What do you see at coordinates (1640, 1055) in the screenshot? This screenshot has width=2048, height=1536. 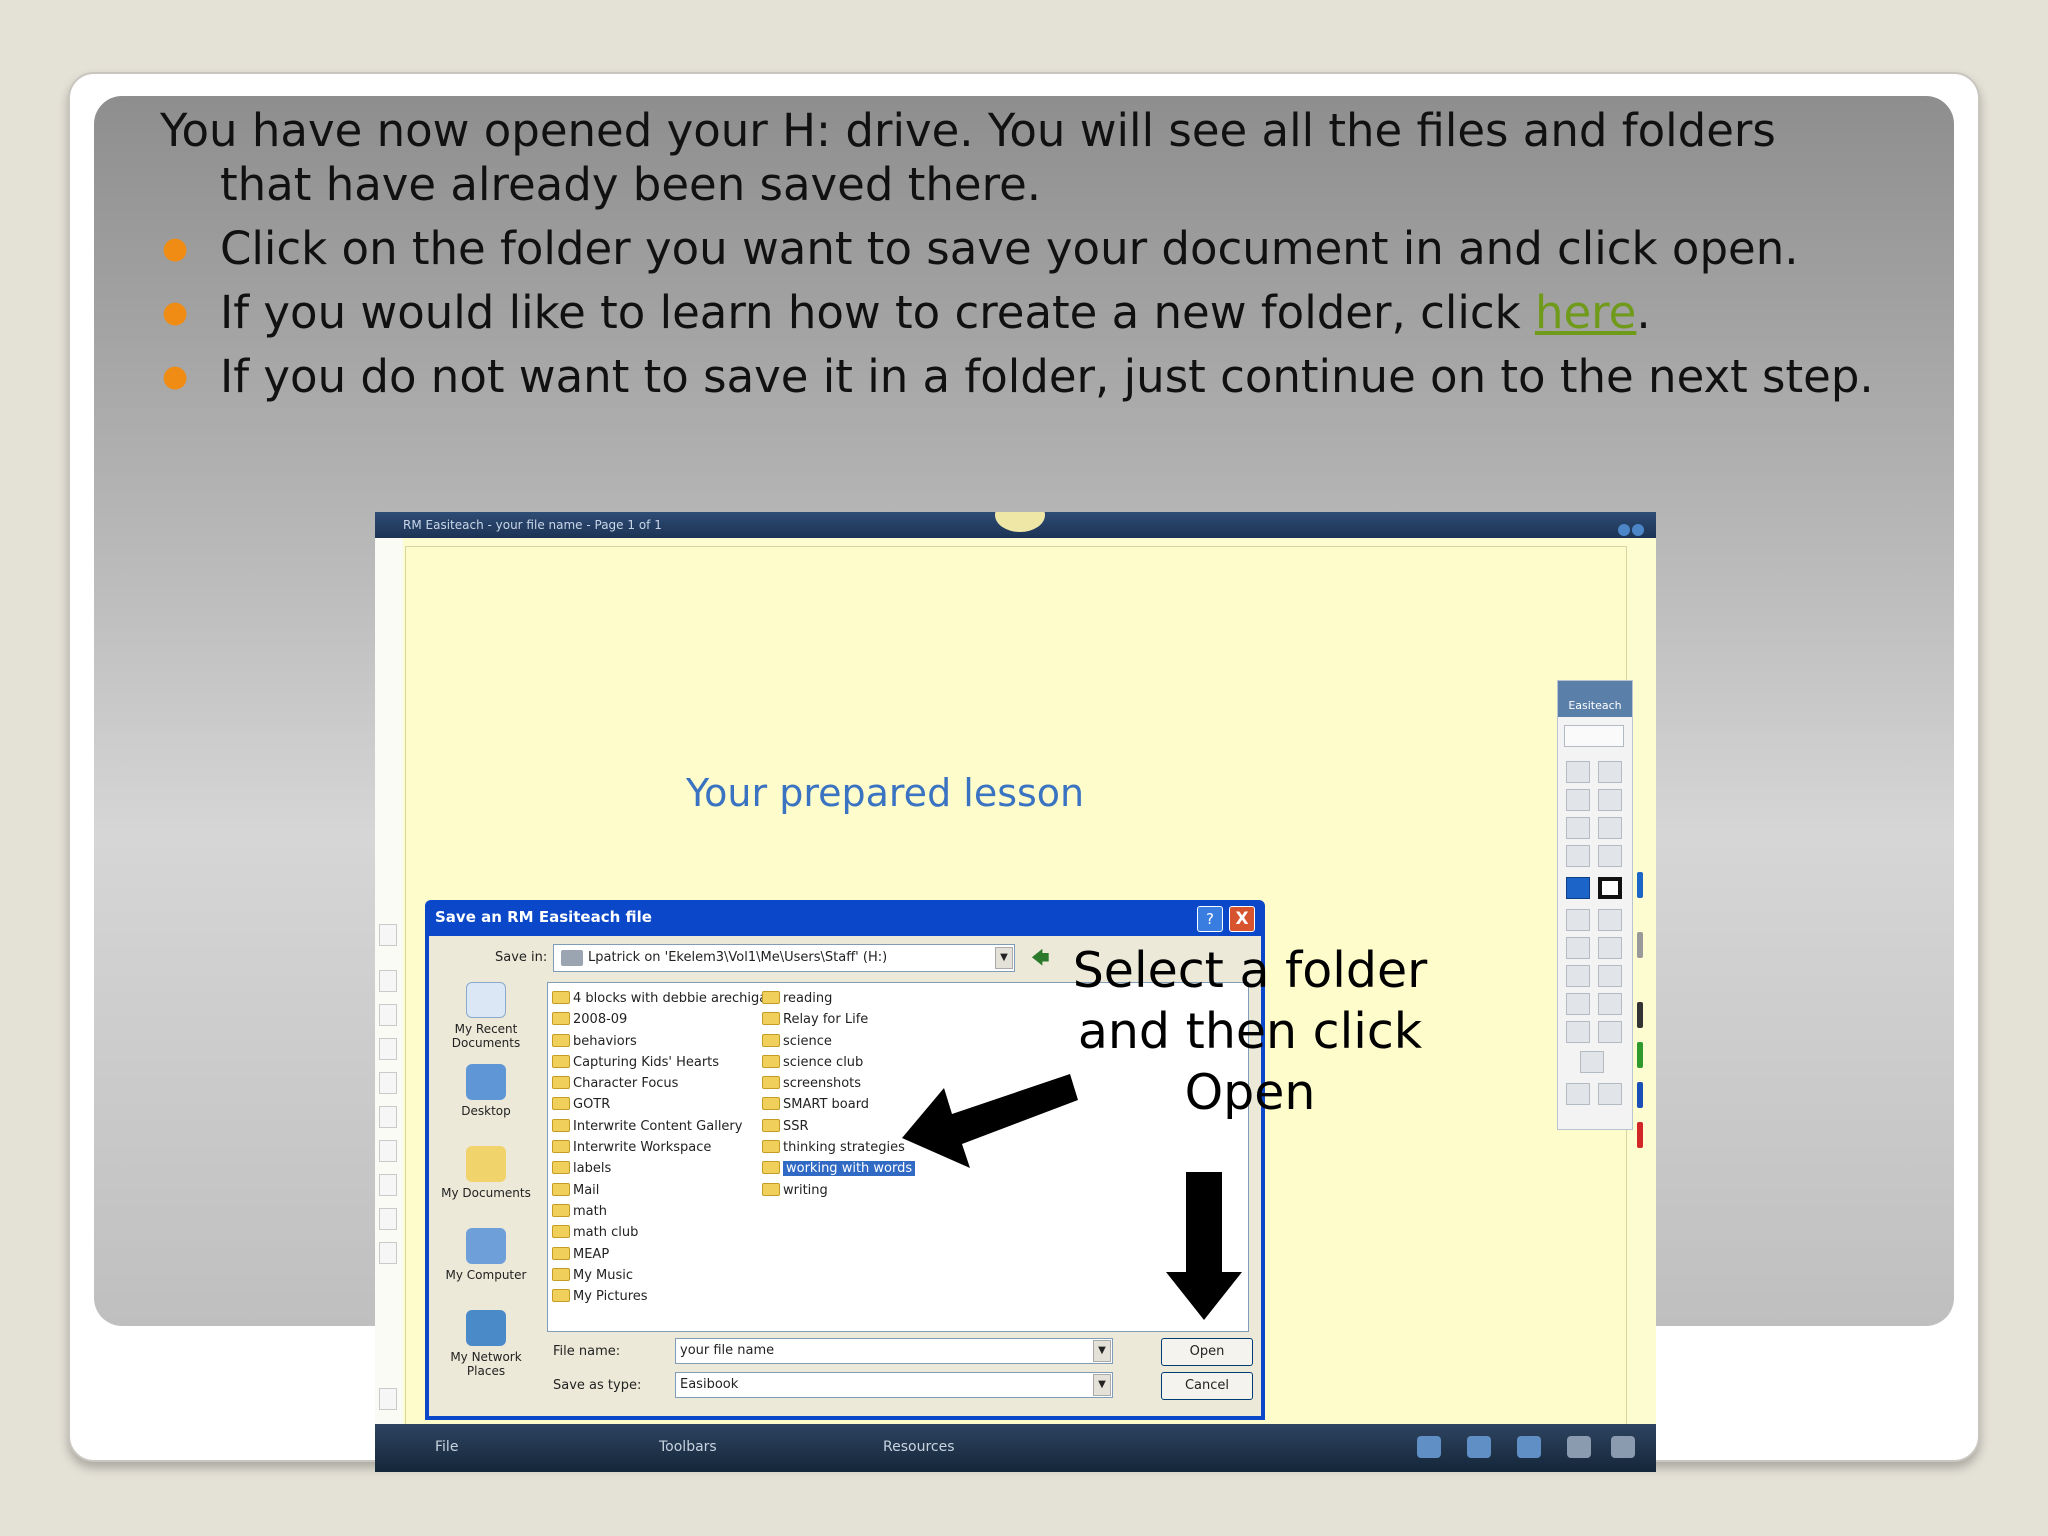 I see `pen-green-icon` at bounding box center [1640, 1055].